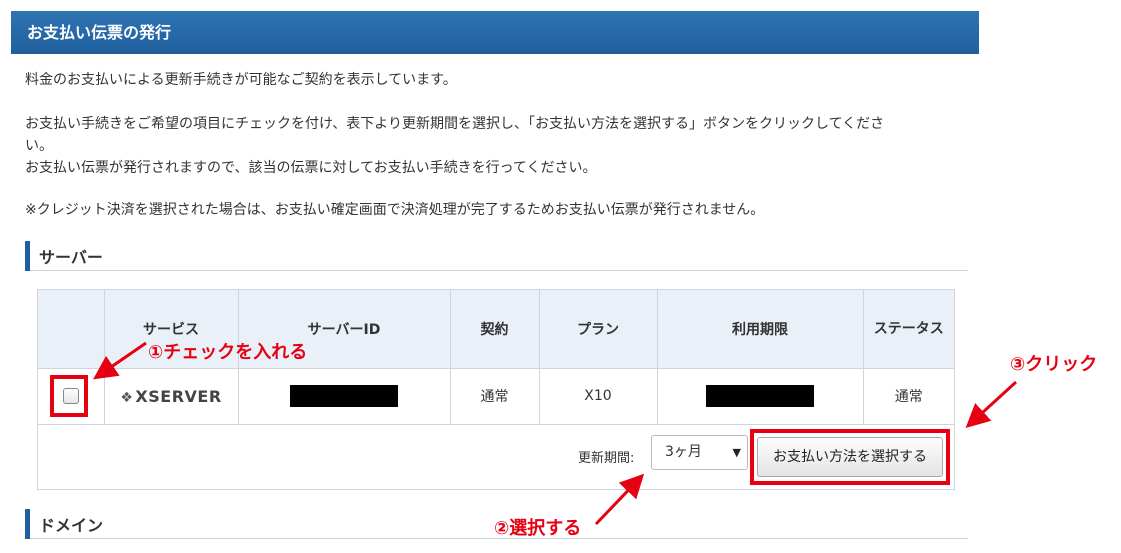  What do you see at coordinates (991, 404) in the screenshot?
I see `arrow-step3` at bounding box center [991, 404].